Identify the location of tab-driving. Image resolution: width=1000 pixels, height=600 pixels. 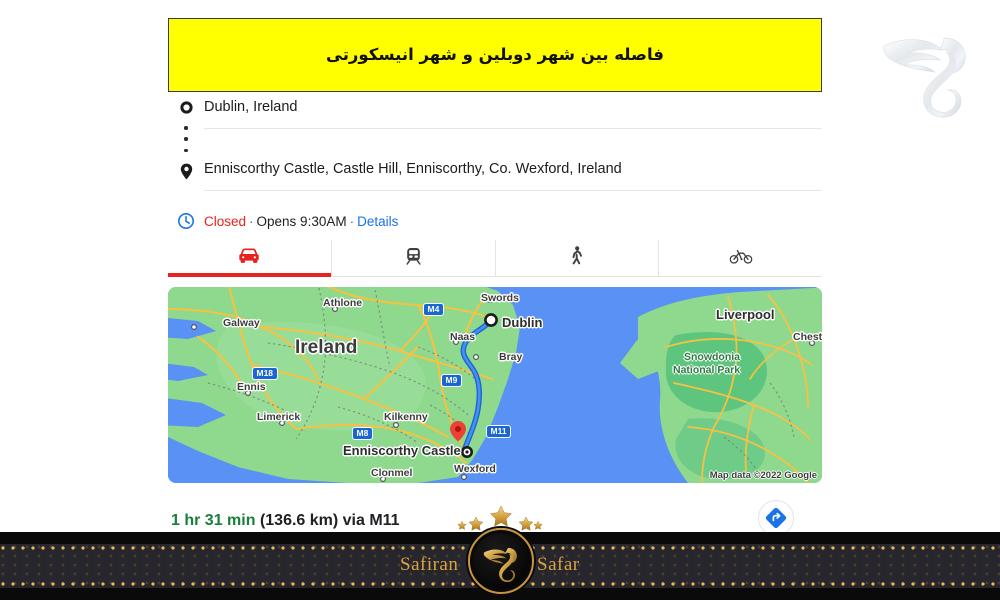
(250, 258).